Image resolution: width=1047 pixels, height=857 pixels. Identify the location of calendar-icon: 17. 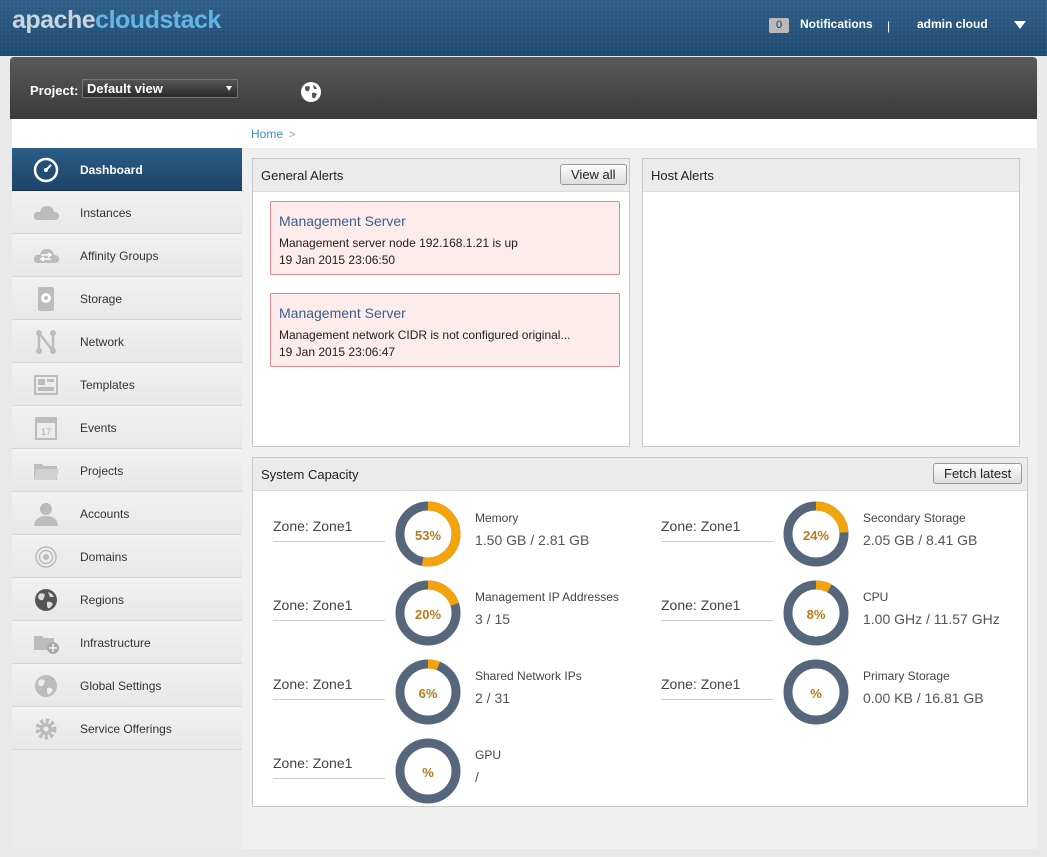
(46, 428).